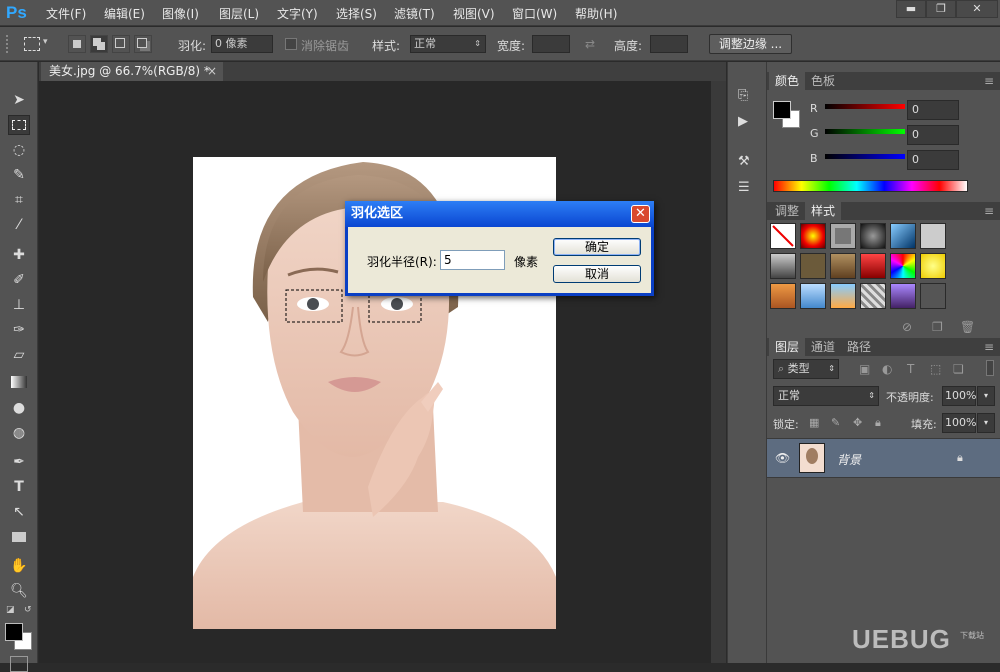 The height and width of the screenshot is (672, 1000). Describe the element at coordinates (782, 110) in the screenshot. I see `color-fg-swatch` at that location.